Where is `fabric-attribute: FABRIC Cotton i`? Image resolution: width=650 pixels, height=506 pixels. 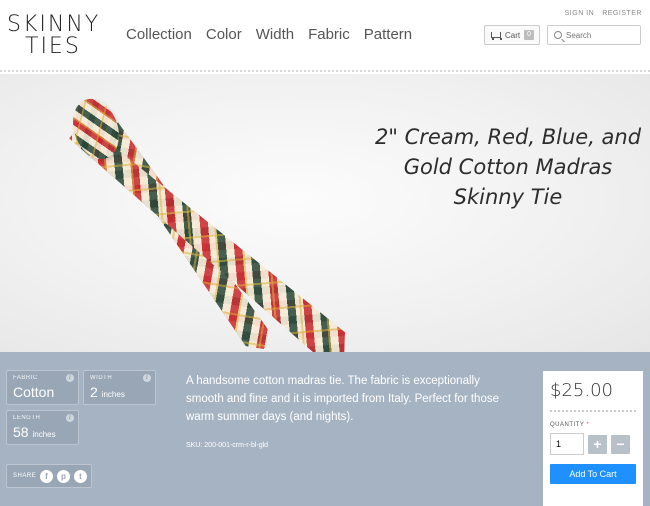
fabric-attribute: FABRIC Cotton i is located at coordinates (42, 387).